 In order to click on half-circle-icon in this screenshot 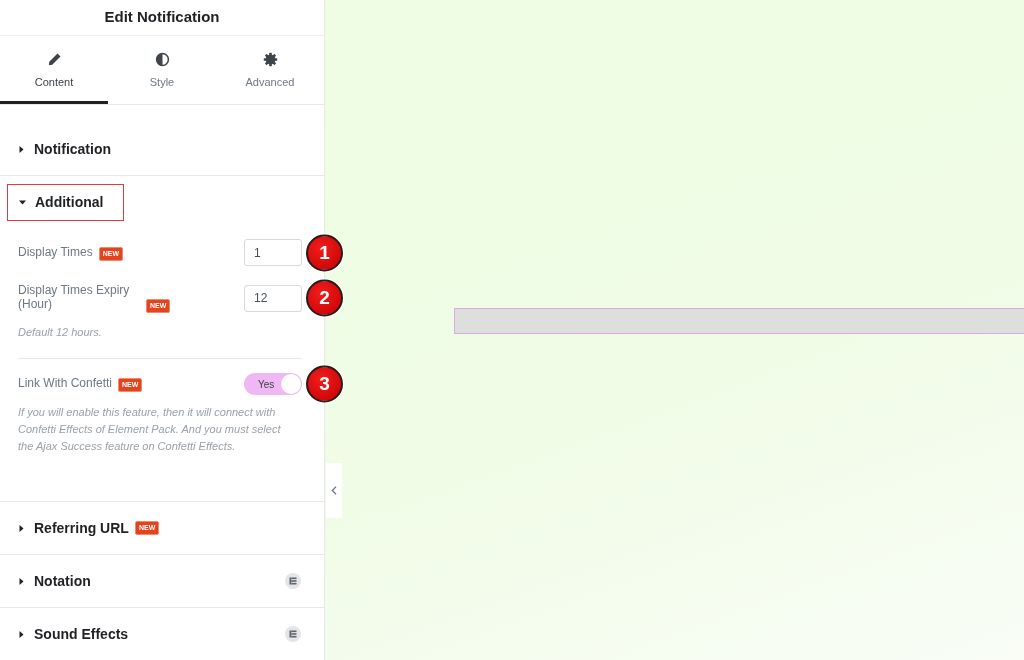, I will do `click(162, 60)`.